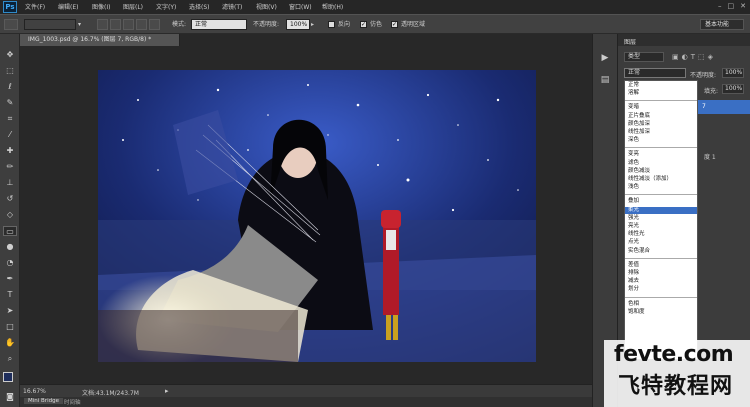  What do you see at coordinates (72, 402) in the screenshot?
I see `tab-timeline: 时间轴` at bounding box center [72, 402].